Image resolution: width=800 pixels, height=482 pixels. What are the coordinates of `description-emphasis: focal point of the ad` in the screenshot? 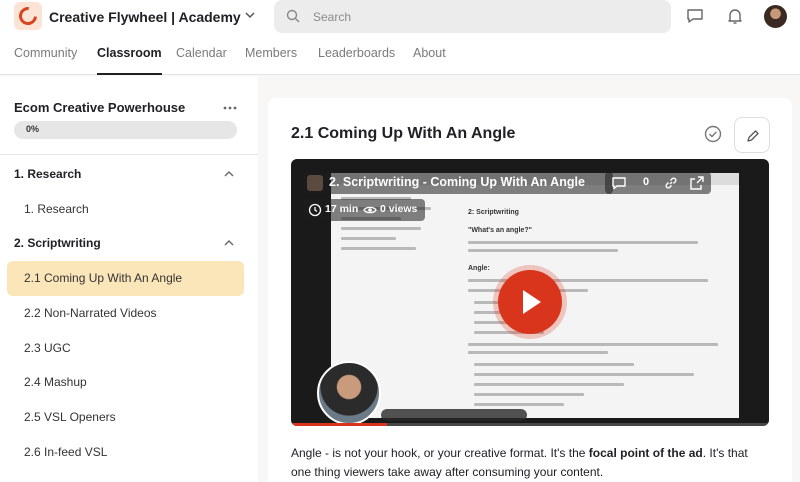 It's located at (645, 453).